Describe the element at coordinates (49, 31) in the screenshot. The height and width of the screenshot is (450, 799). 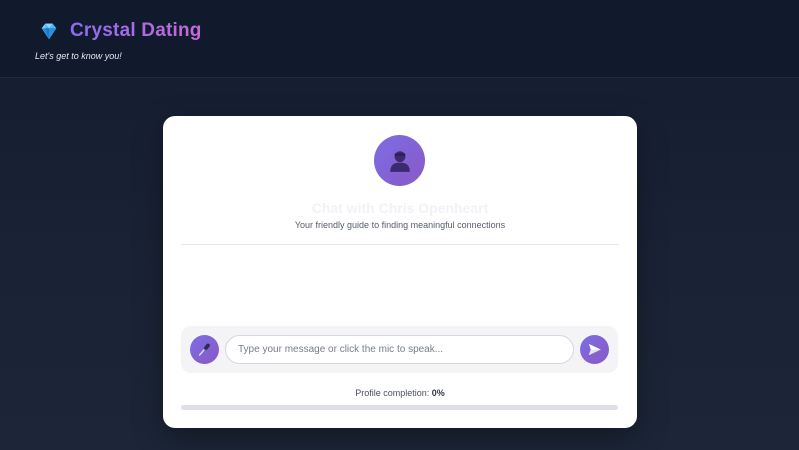
I see `gem-icon` at that location.